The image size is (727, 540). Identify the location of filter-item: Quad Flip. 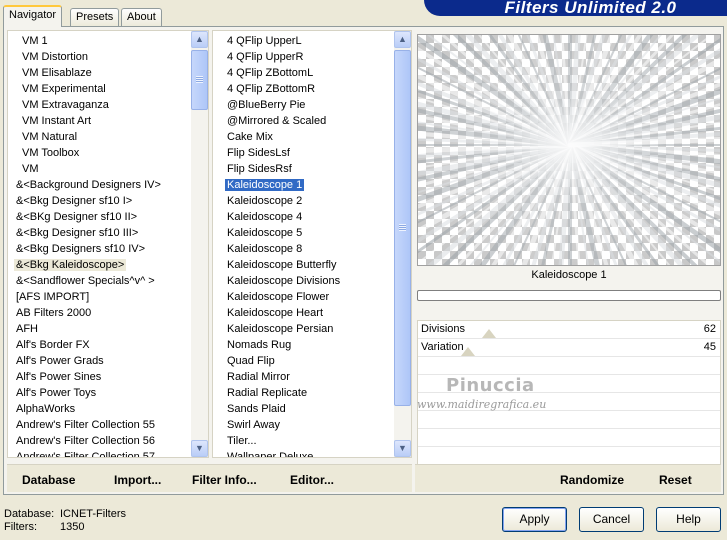
(303, 361).